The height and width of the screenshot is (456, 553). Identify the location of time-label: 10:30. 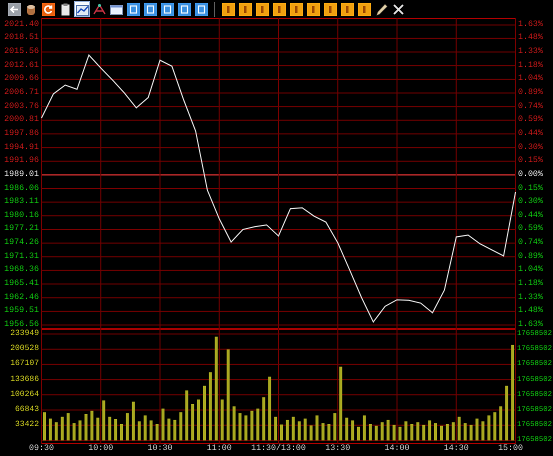
(160, 449).